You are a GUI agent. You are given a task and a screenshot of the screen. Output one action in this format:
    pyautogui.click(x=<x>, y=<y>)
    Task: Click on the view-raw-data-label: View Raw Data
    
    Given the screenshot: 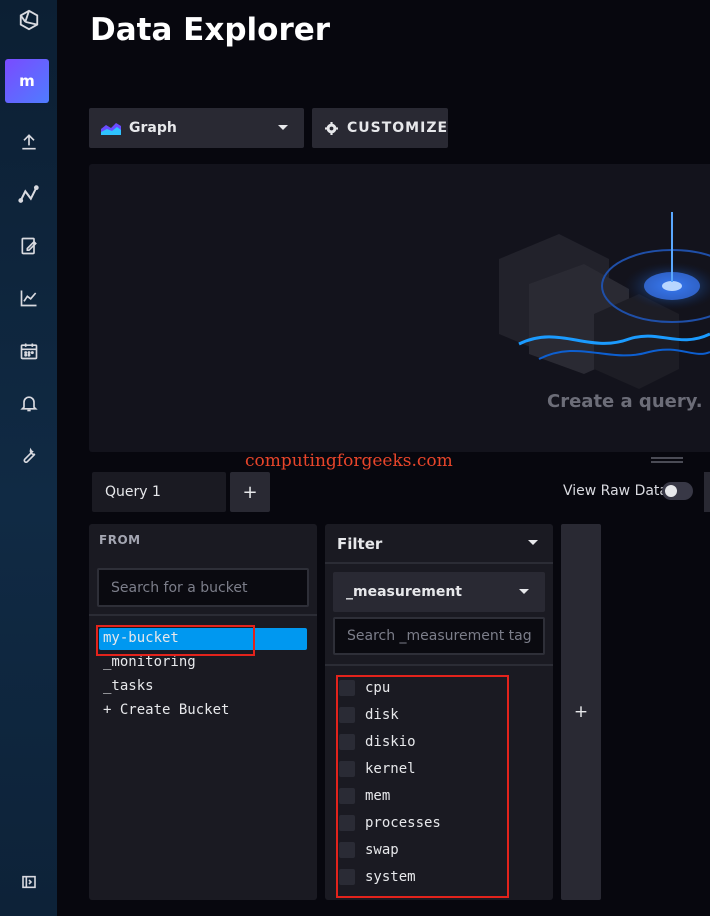 What is the action you would take?
    pyautogui.click(x=615, y=491)
    